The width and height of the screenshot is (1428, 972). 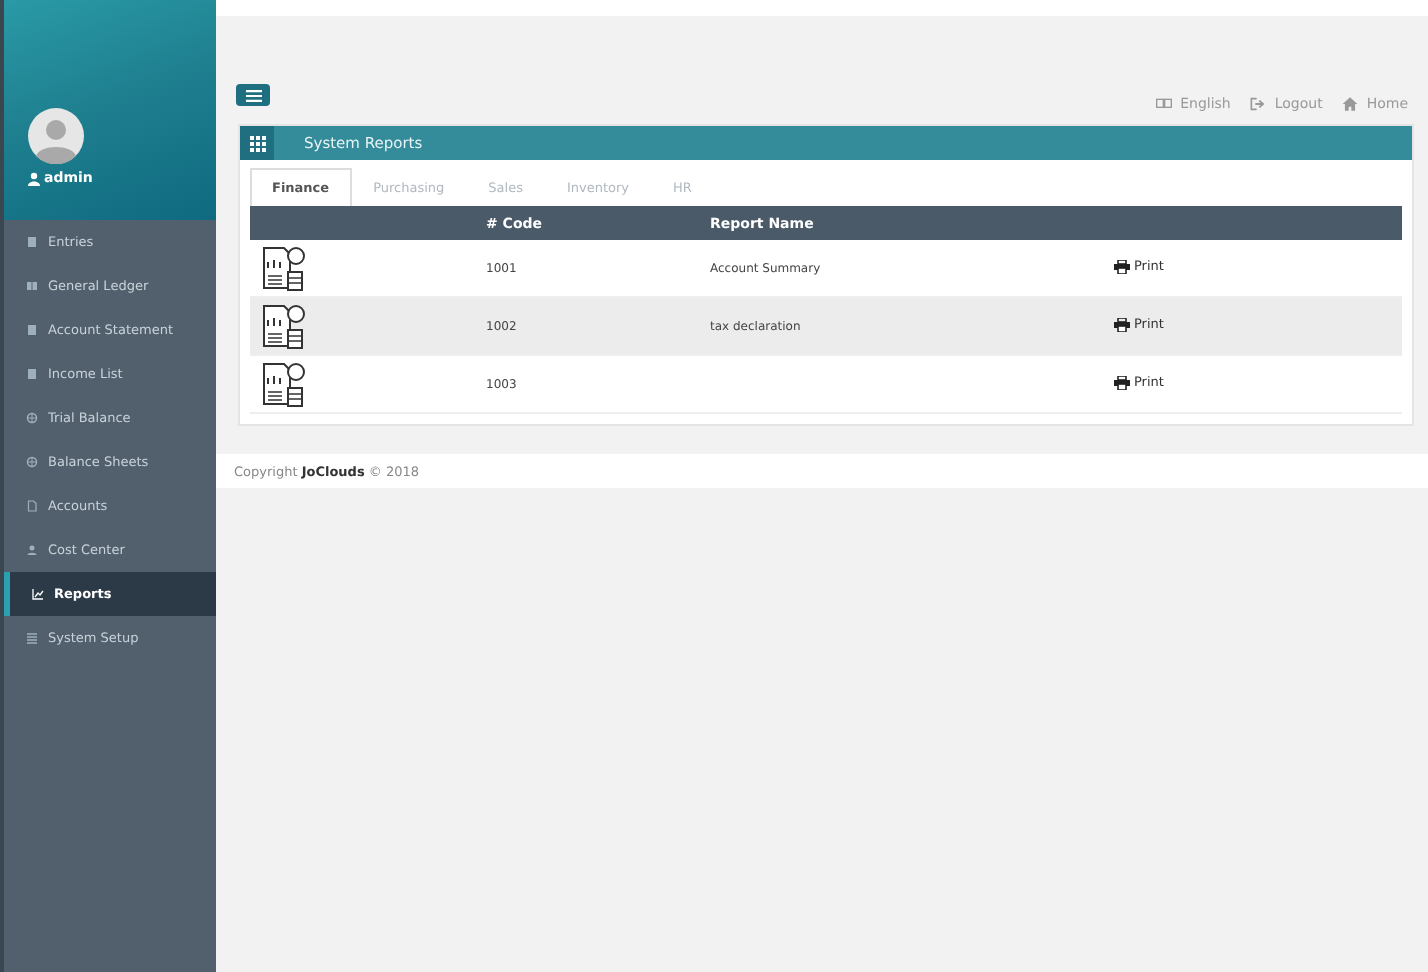 I want to click on home-icon, so click(x=1350, y=104).